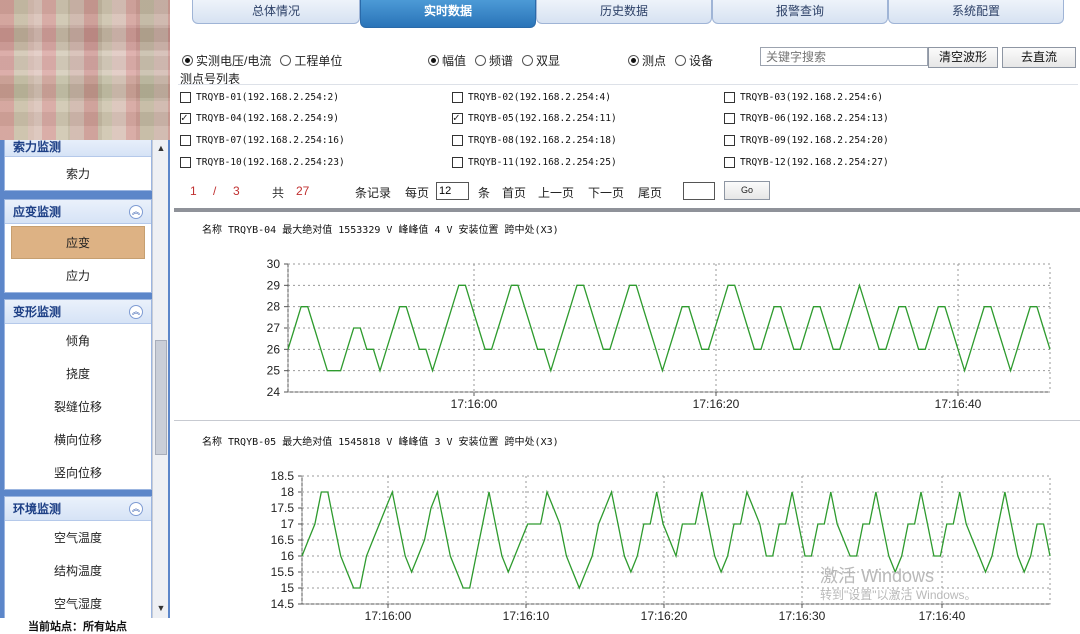 This screenshot has width=1080, height=634. I want to click on scroll-up-icon: ▲, so click(161, 148).